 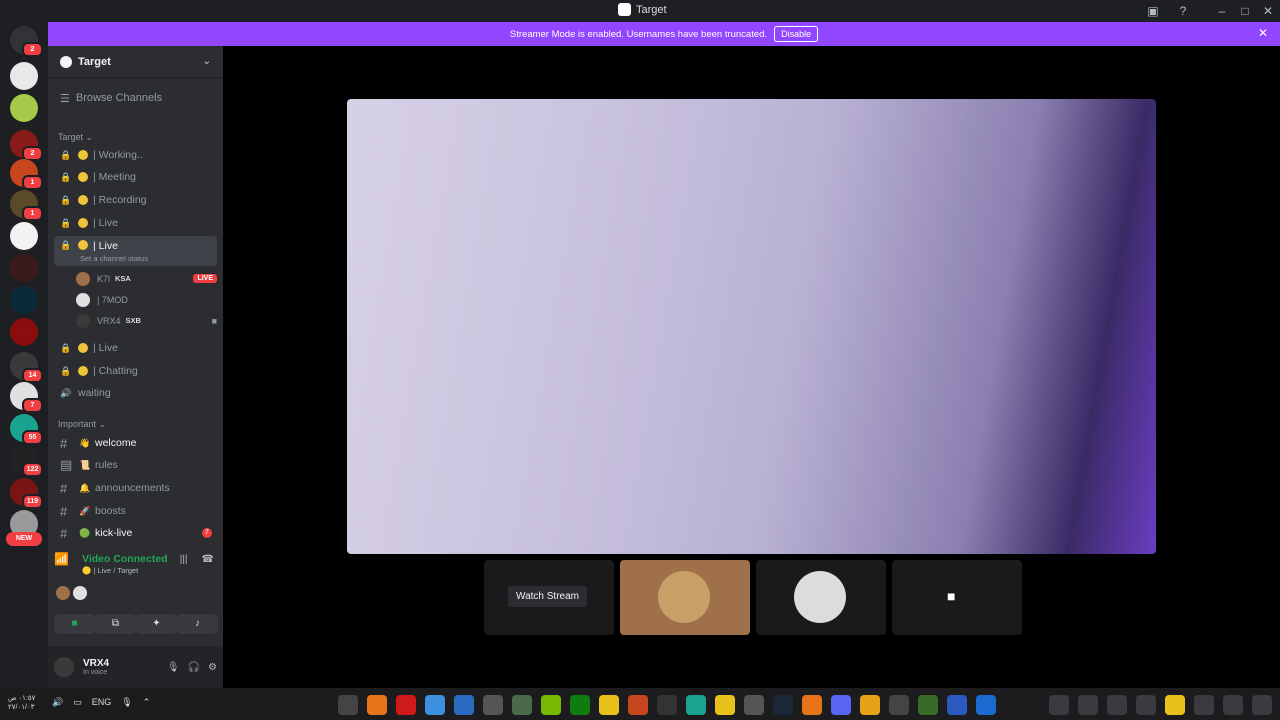 What do you see at coordinates (146, 299) in the screenshot?
I see `voice-user: | 7MOD` at bounding box center [146, 299].